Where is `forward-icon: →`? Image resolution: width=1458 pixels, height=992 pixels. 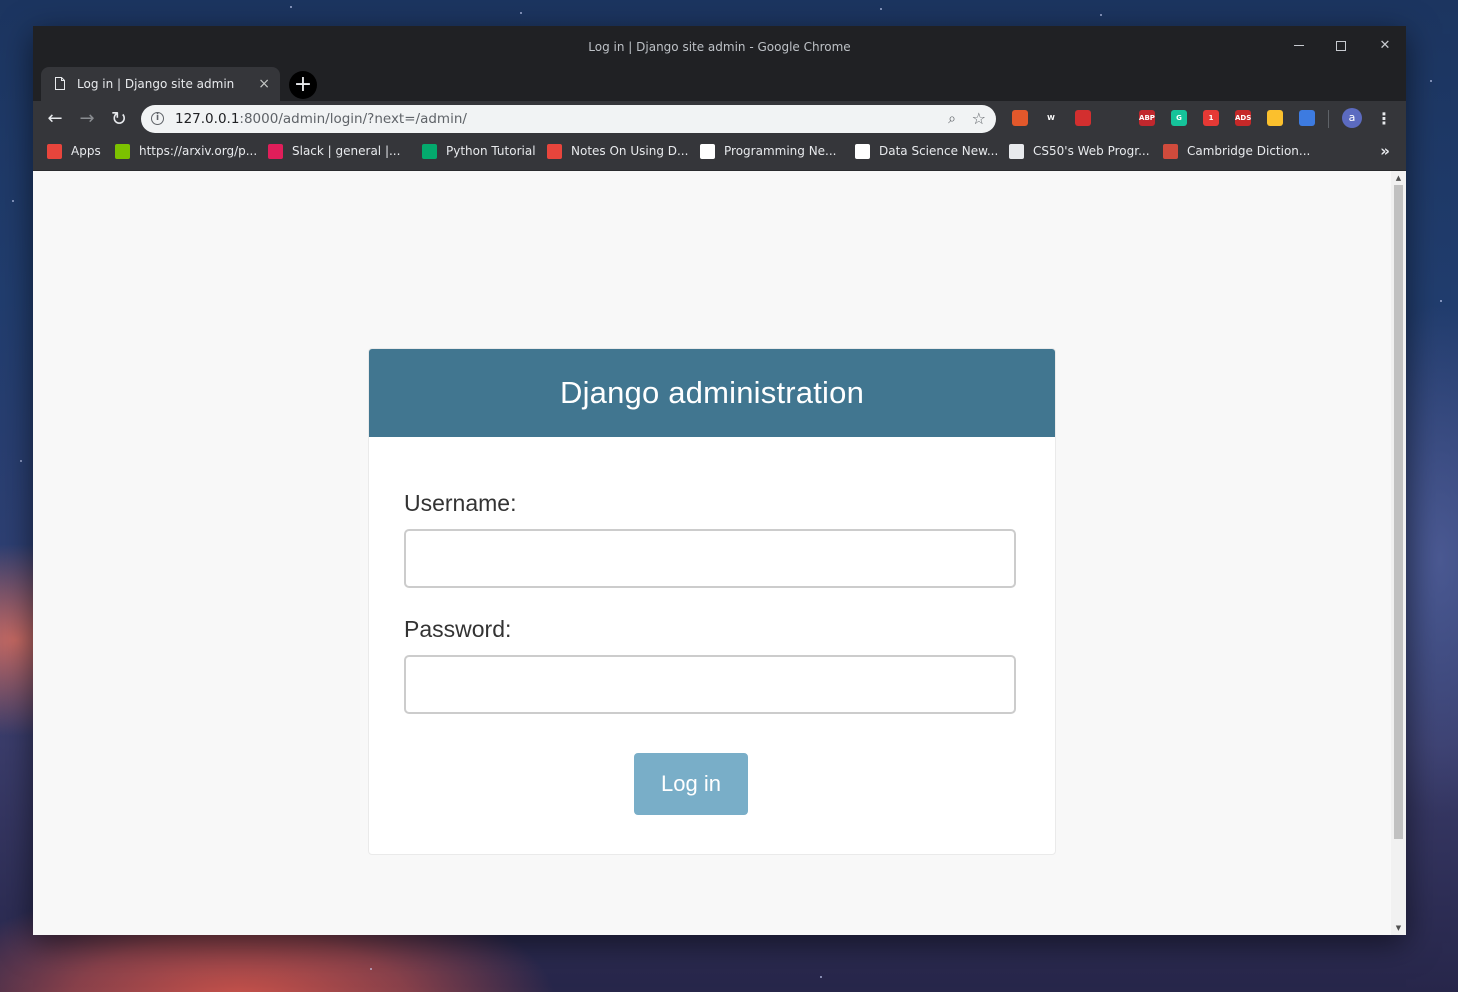 forward-icon: → is located at coordinates (87, 119).